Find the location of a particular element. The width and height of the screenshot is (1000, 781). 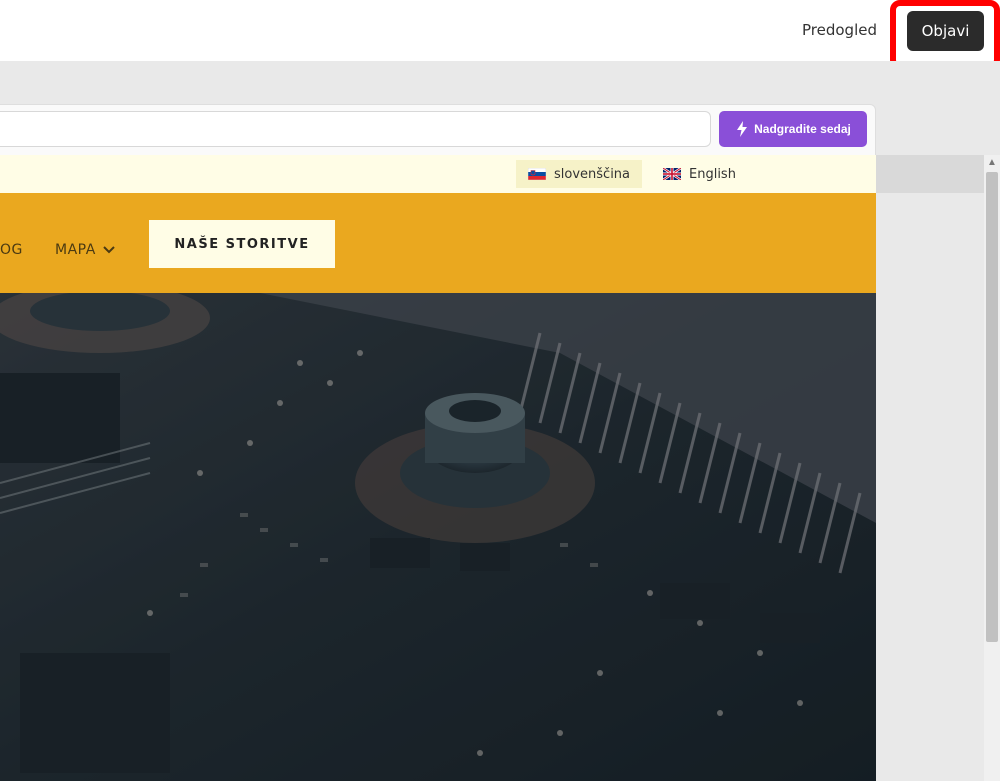

scroll-up-arrow-icon: ▲ is located at coordinates (992, 163).